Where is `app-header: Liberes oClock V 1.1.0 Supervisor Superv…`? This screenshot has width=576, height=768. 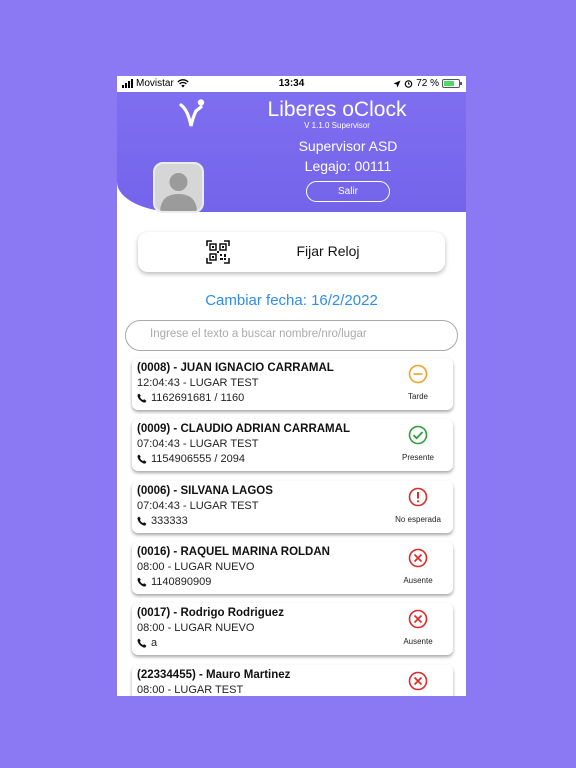 app-header: Liberes oClock V 1.1.0 Supervisor Superv… is located at coordinates (291, 152).